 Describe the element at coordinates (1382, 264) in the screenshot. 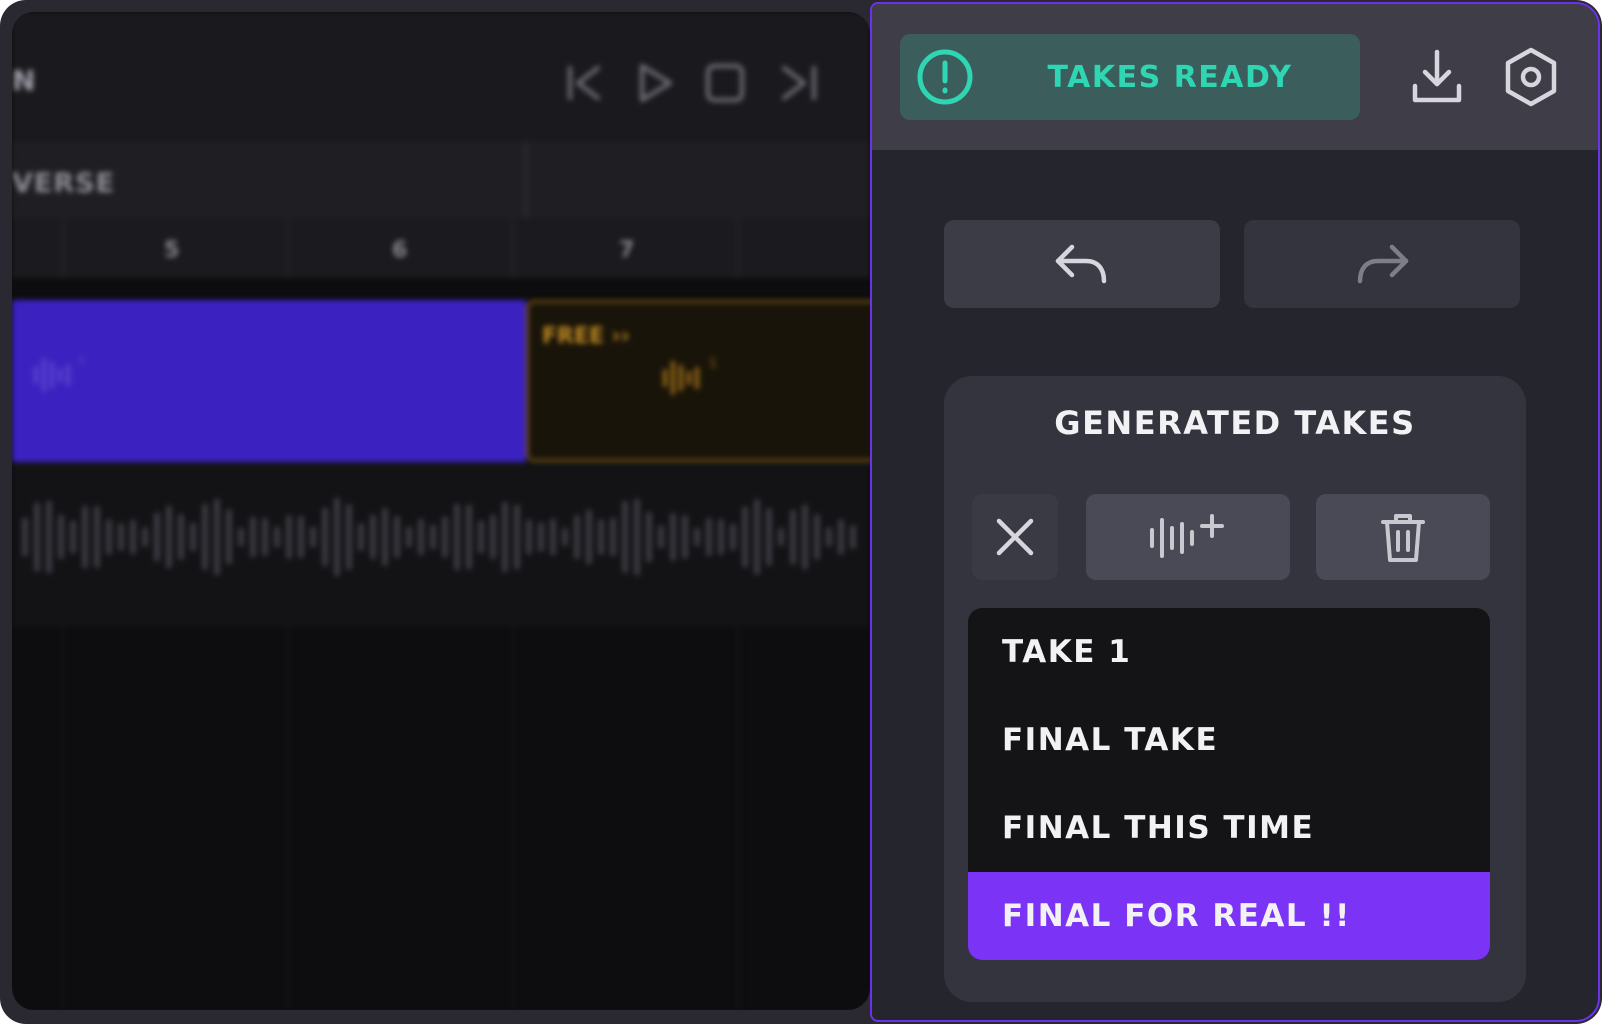

I see `redo-button` at that location.